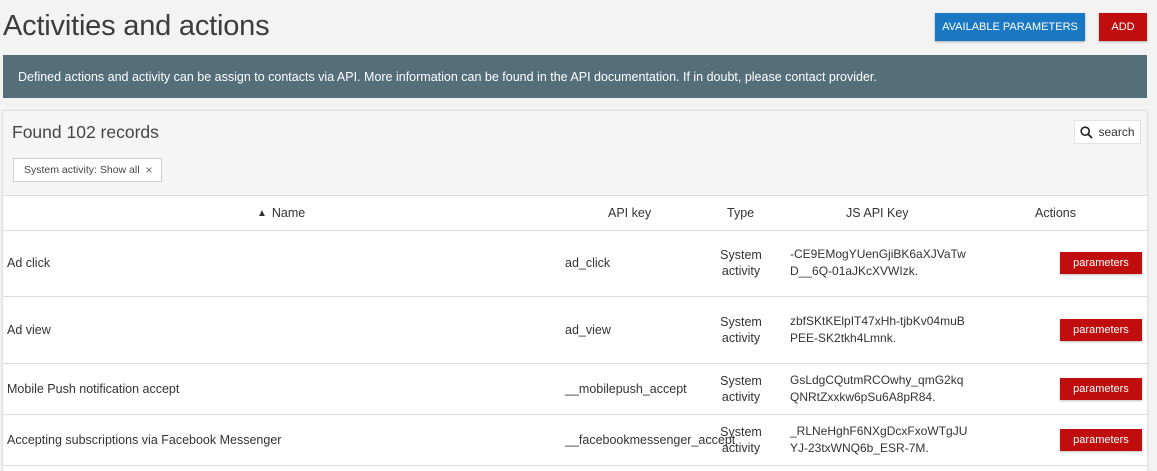  What do you see at coordinates (1010, 27) in the screenshot?
I see `available-parameters-button: AVAILABLE PARAMETERS` at bounding box center [1010, 27].